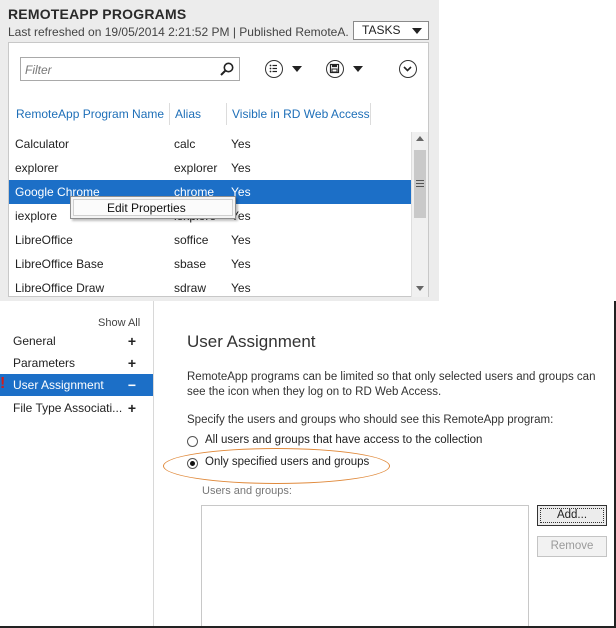 The width and height of the screenshot is (616, 628). Describe the element at coordinates (408, 69) in the screenshot. I see `expand-chevron-icon` at that location.